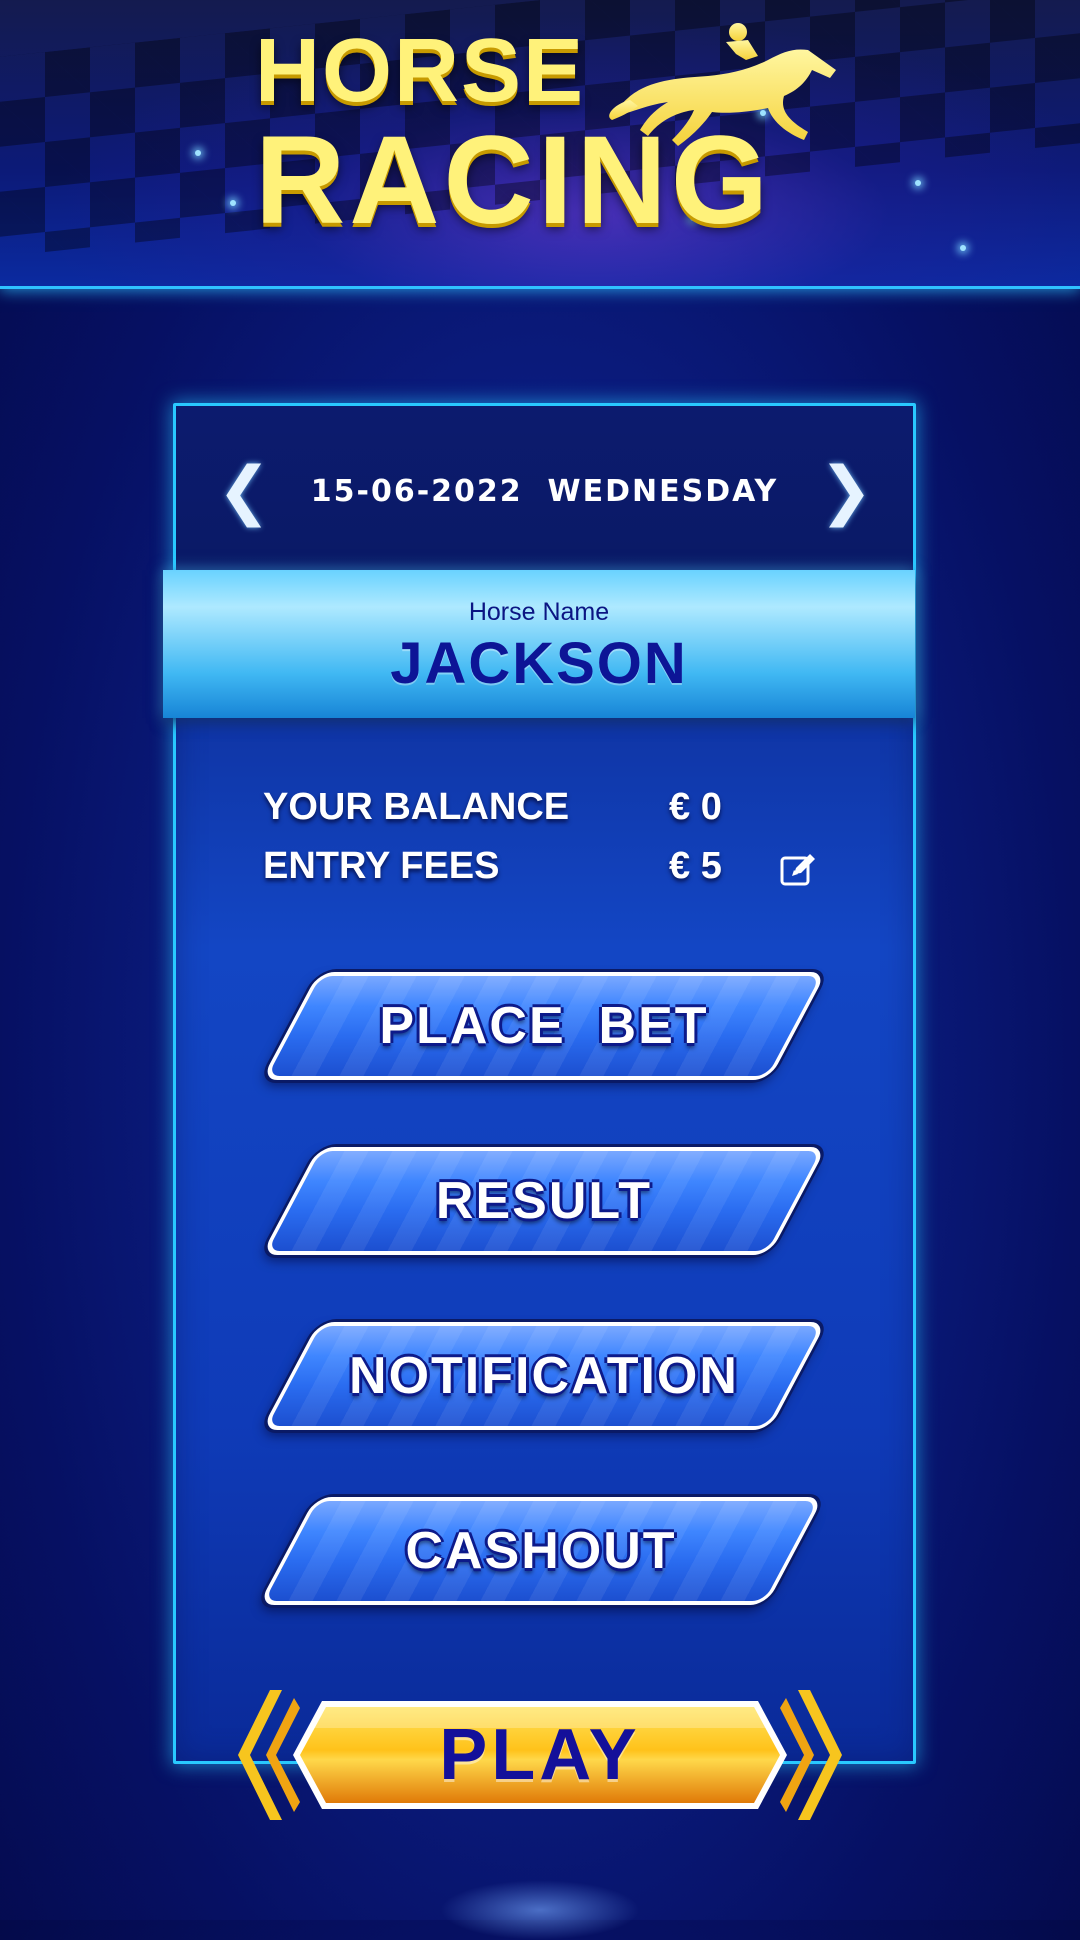 Image resolution: width=1080 pixels, height=1940 pixels. I want to click on horse-rider-icon, so click(722, 84).